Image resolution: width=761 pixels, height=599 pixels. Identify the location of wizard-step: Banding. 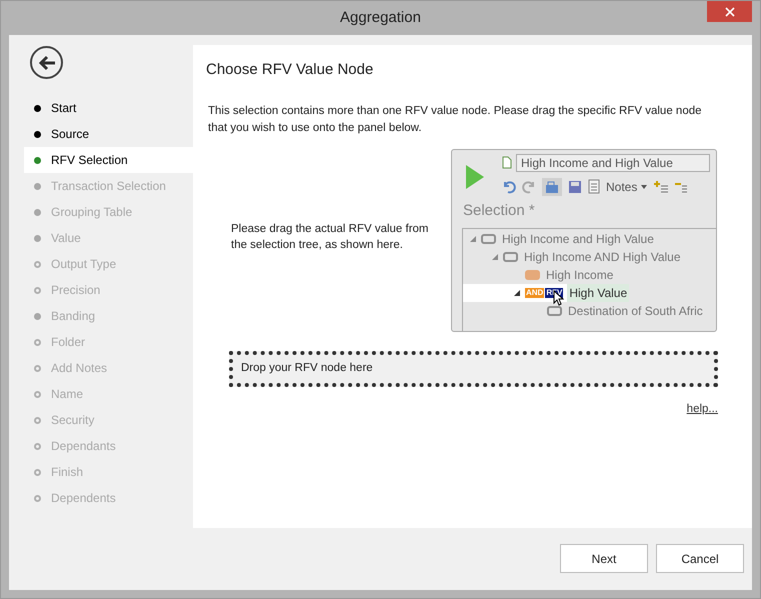
(108, 316).